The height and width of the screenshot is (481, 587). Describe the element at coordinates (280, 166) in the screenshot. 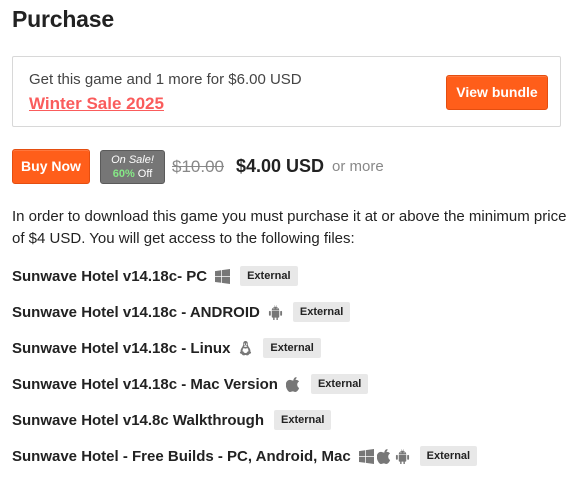

I see `sale-price: $4.00 USD` at that location.